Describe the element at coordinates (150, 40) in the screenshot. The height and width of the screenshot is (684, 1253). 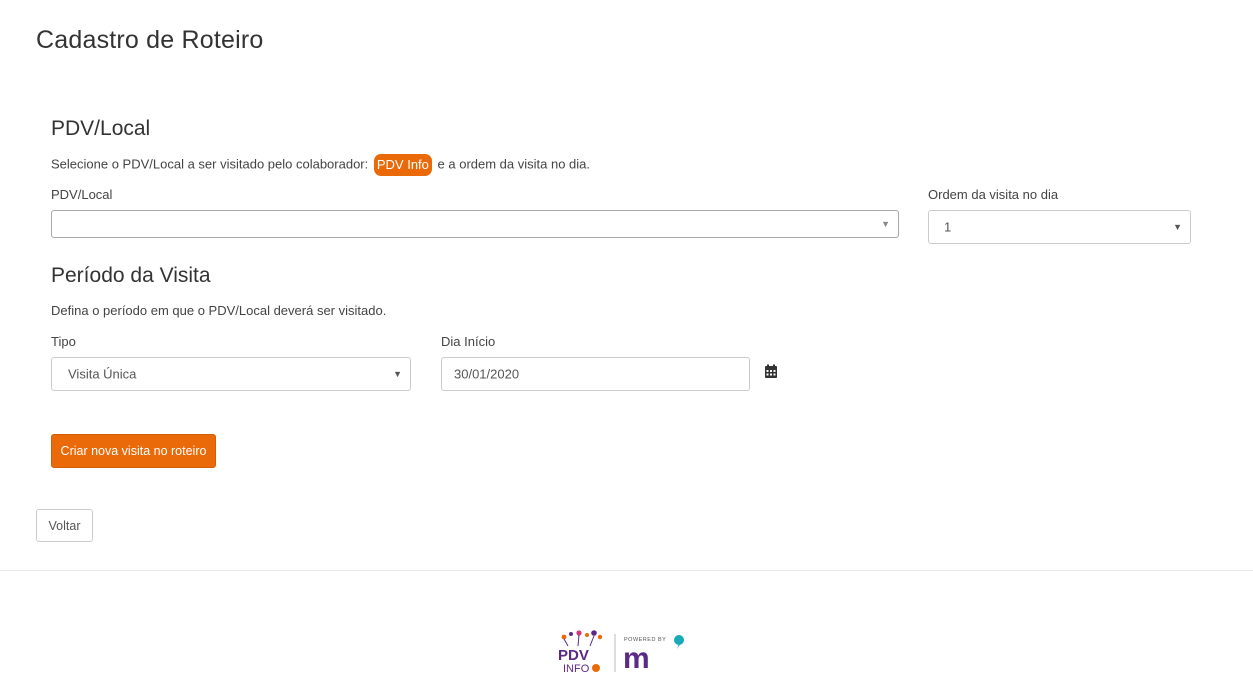
I see `page-title: Cadastro de Roteiro` at that location.